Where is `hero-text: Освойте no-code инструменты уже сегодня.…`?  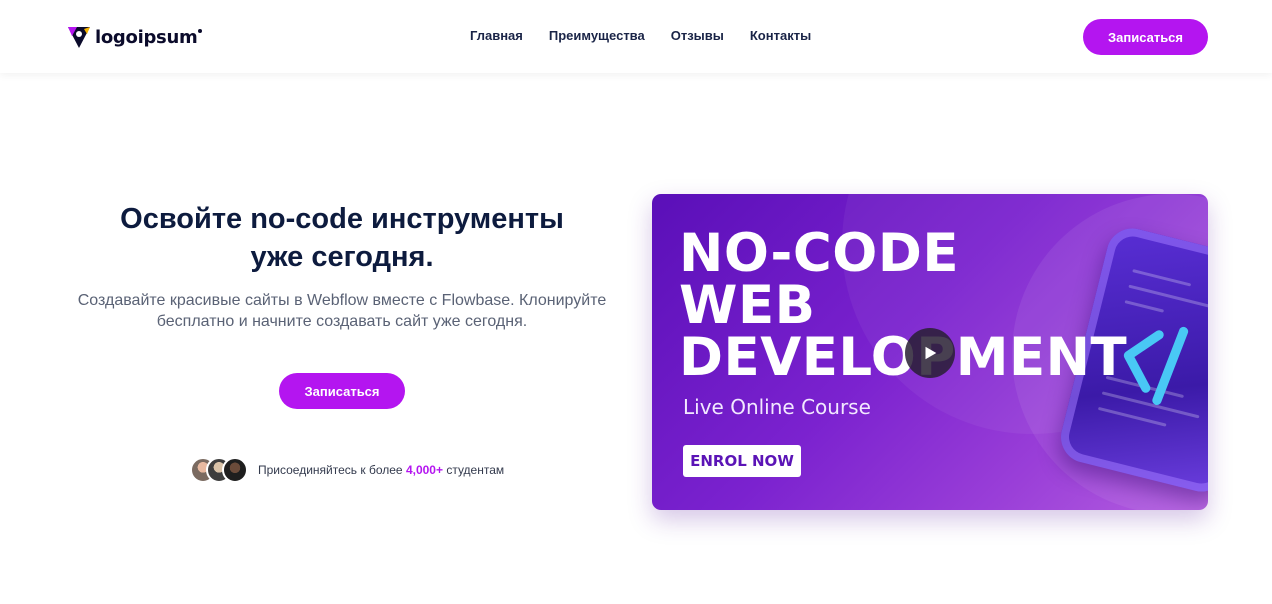
hero-text: Освойте no-code инструменты уже сегодня.… is located at coordinates (342, 266).